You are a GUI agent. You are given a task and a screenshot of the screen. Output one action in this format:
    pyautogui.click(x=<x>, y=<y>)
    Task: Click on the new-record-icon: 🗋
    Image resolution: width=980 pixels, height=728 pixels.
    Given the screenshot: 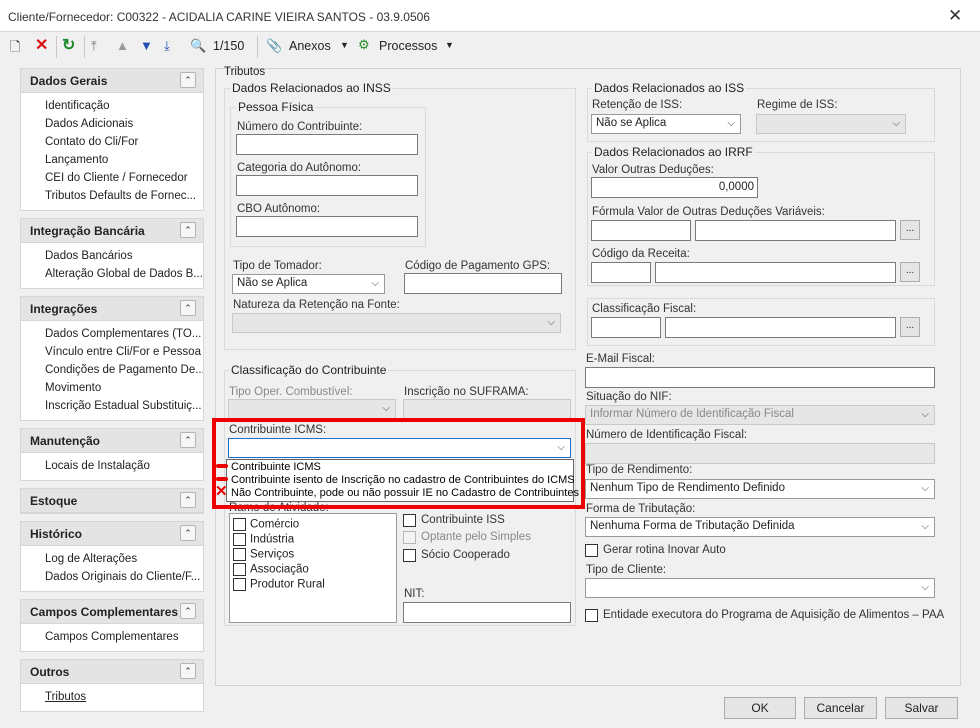 What is the action you would take?
    pyautogui.click(x=15, y=46)
    